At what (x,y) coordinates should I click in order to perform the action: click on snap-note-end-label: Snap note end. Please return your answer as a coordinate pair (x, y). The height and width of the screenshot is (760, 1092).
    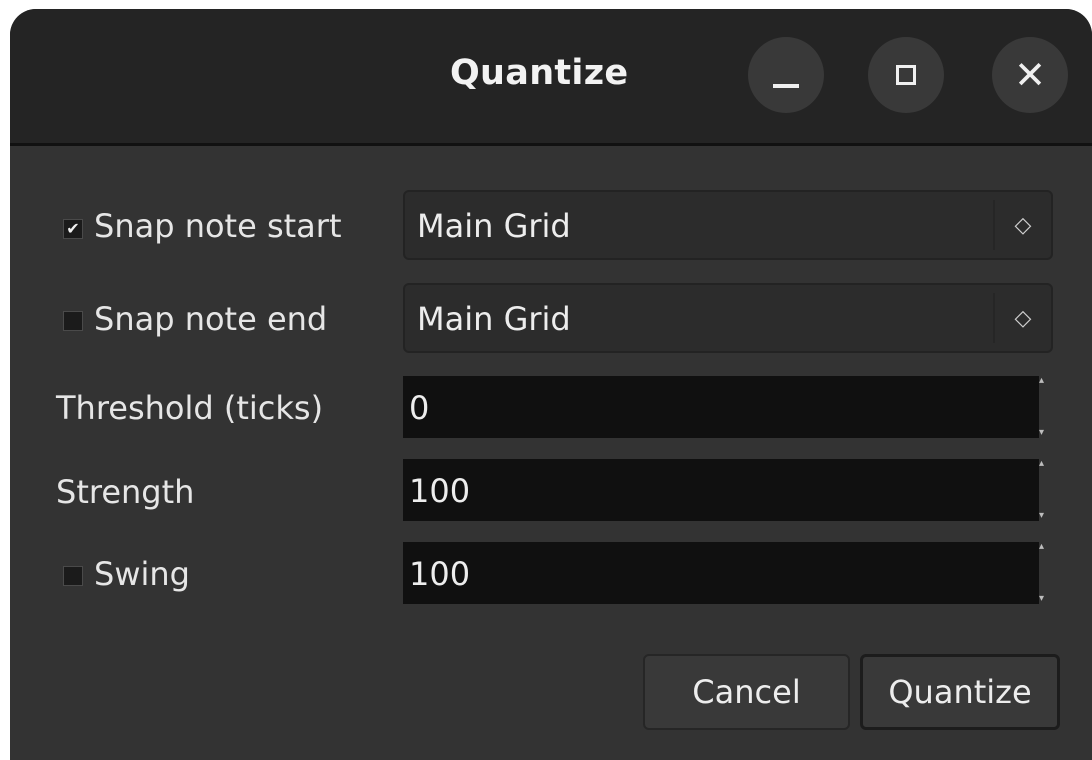
    Looking at the image, I should click on (211, 319).